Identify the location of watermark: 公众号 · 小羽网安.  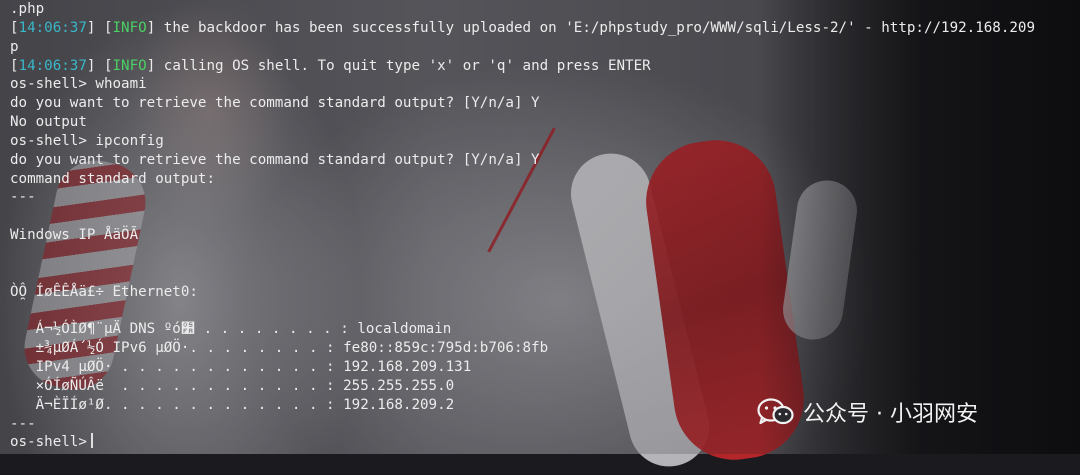
(867, 412).